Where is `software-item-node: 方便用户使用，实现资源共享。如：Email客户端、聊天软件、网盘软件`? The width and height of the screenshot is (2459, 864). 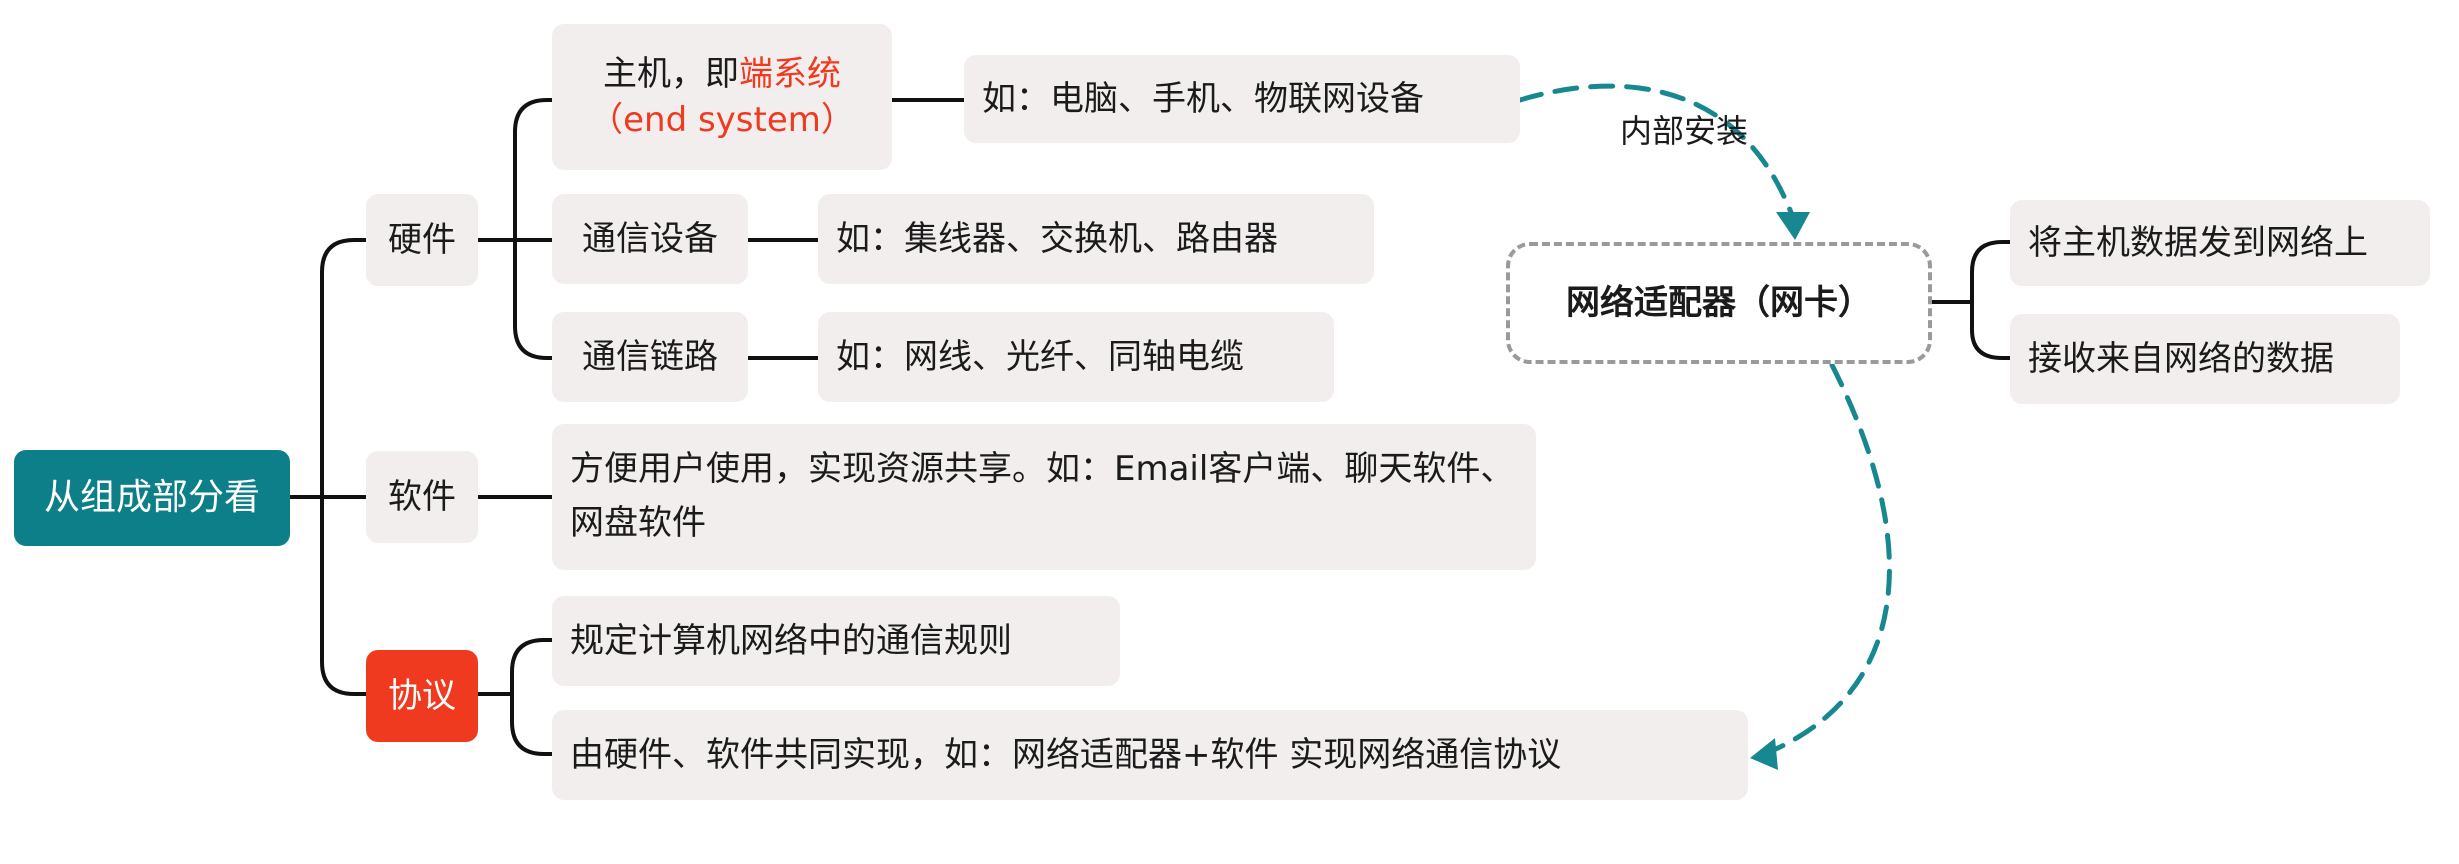
software-item-node: 方便用户使用，实现资源共享。如：Email客户端、聊天软件、网盘软件 is located at coordinates (1044, 497).